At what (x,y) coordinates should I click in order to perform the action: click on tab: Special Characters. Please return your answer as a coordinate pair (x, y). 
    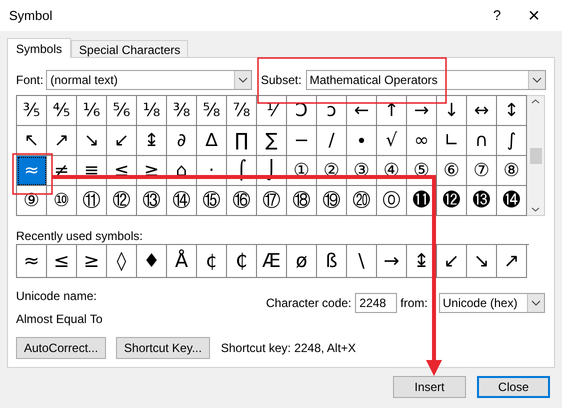
    Looking at the image, I should click on (129, 48).